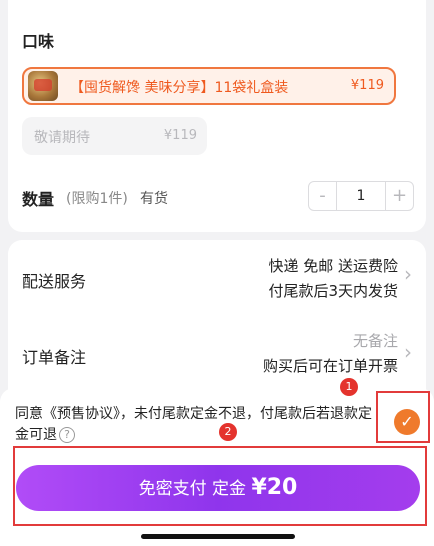 The width and height of the screenshot is (434, 546). I want to click on pay-label: 免密支付 定金, so click(195, 489).